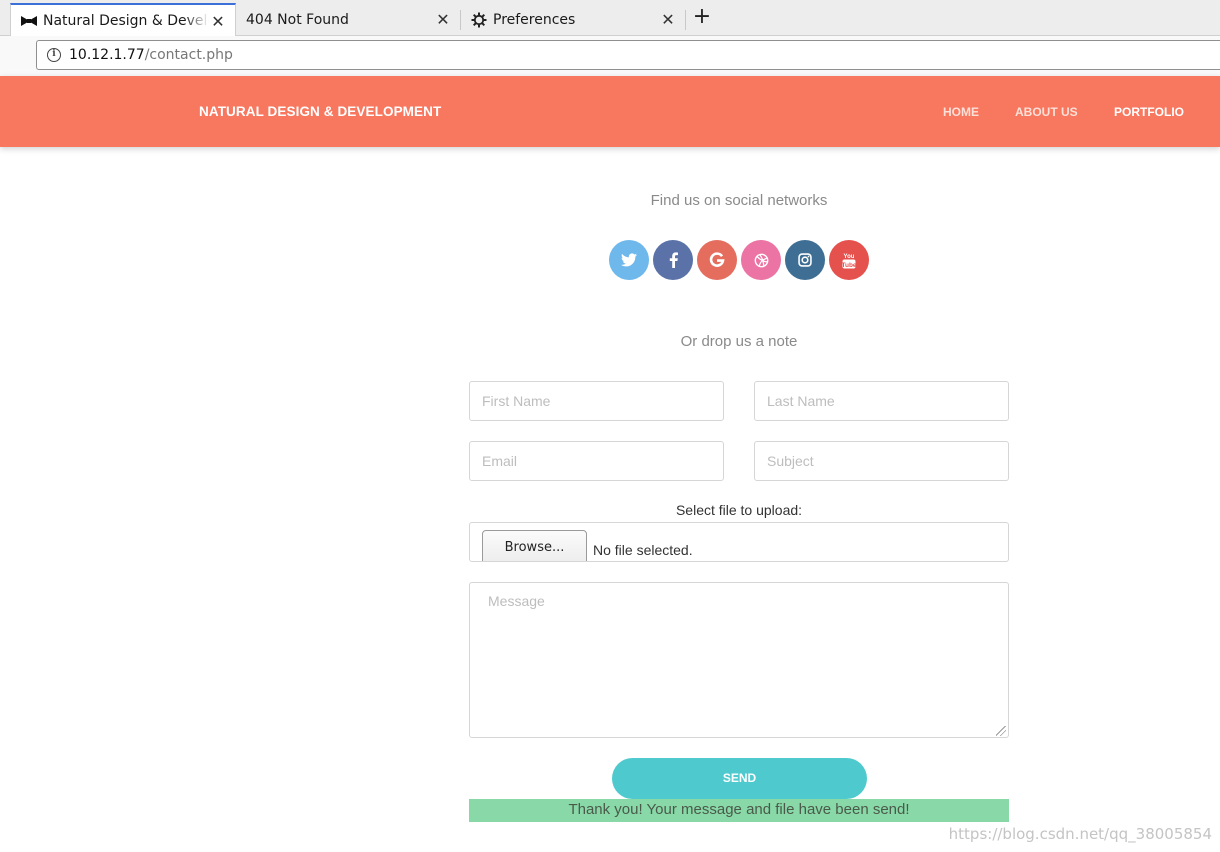 Image resolution: width=1220 pixels, height=852 pixels. Describe the element at coordinates (739, 341) in the screenshot. I see `note-heading: Or drop us a note` at that location.